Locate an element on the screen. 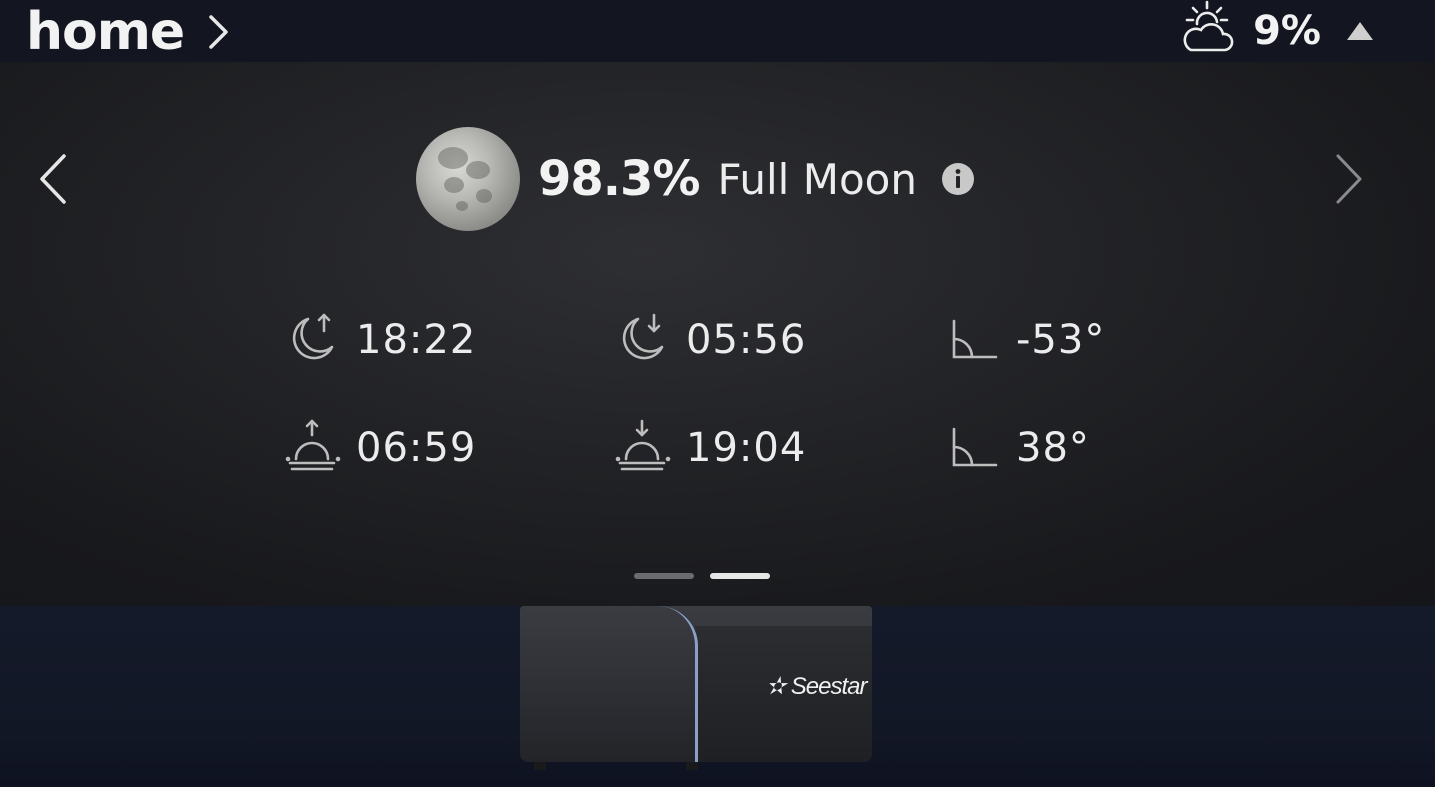  info-icon is located at coordinates (958, 179).